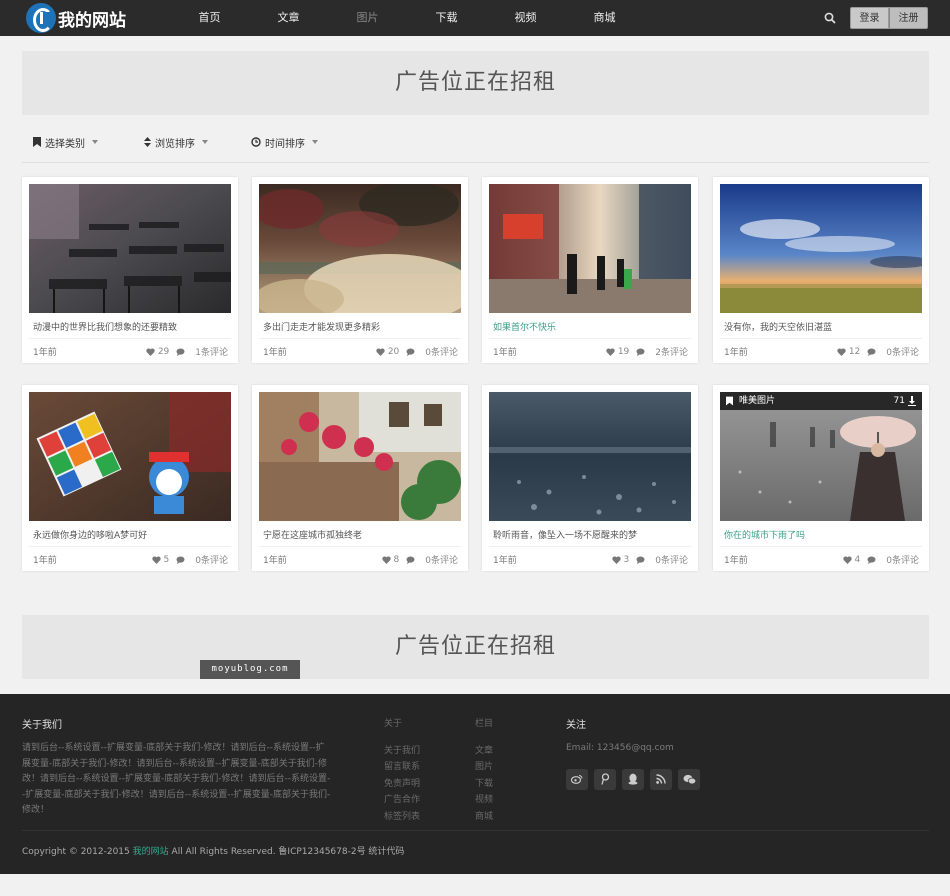 The image size is (950, 896). What do you see at coordinates (636, 749) in the screenshot?
I see `footer-email: Email: 123456@qq.com` at bounding box center [636, 749].